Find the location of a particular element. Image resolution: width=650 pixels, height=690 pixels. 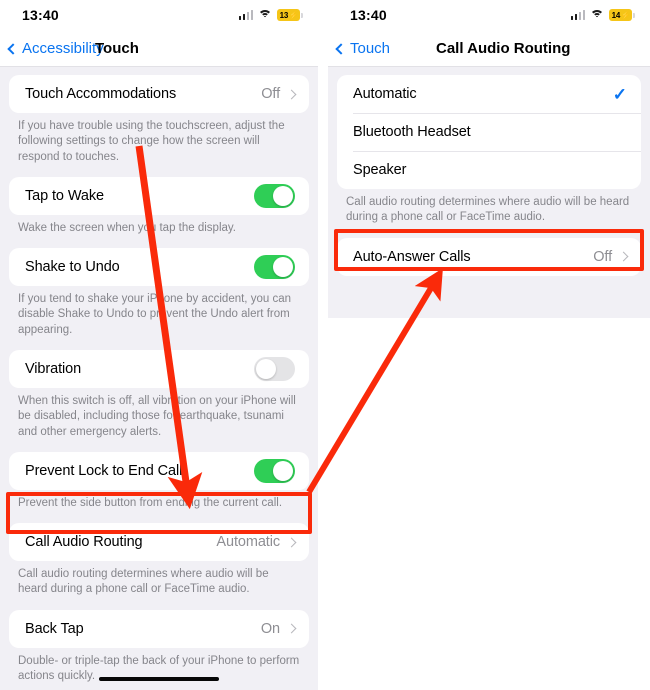

status-indicators: 13 ⚡ is located at coordinates (270, 15).